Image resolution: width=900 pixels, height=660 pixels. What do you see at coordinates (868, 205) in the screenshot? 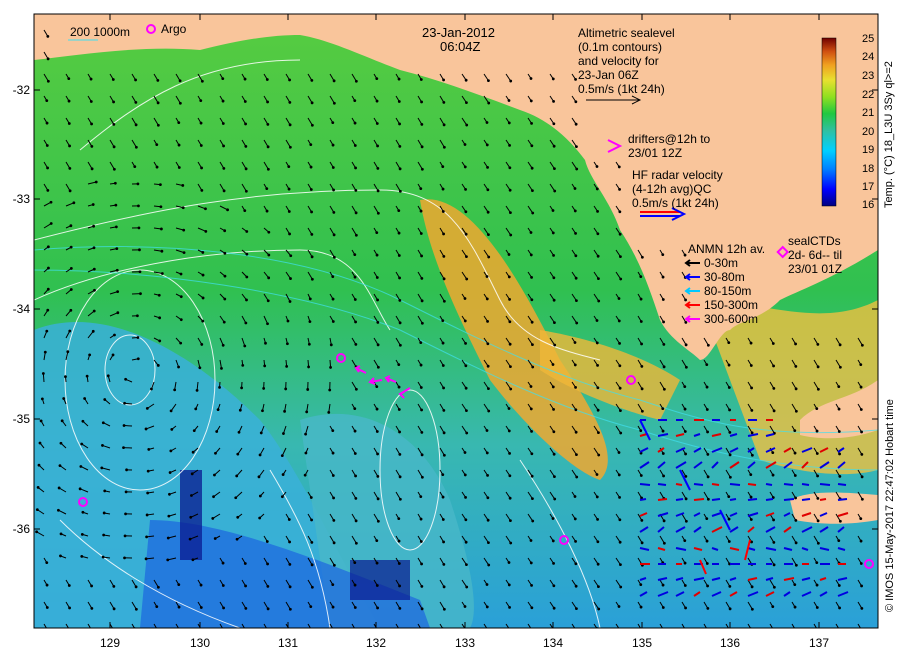
I see `colorbar-tick: 16` at bounding box center [868, 205].